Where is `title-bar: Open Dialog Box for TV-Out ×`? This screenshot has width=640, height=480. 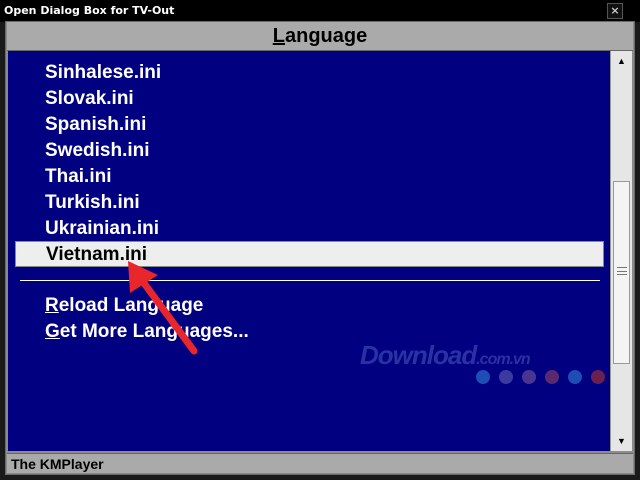
title-bar: Open Dialog Box for TV-Out × is located at coordinates (320, 11).